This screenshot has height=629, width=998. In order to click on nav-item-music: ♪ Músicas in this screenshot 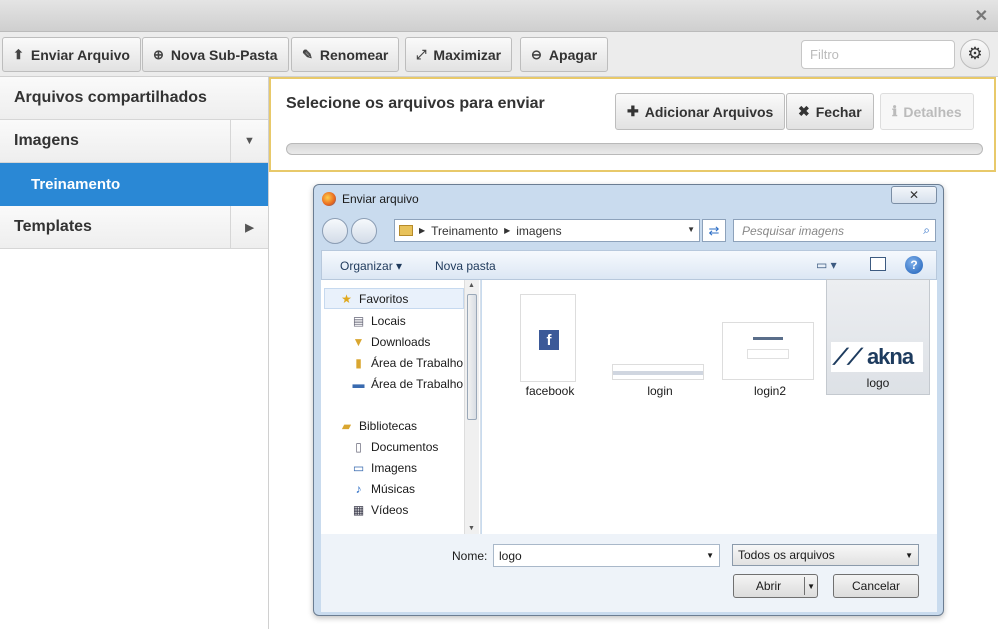, I will do `click(383, 488)`.